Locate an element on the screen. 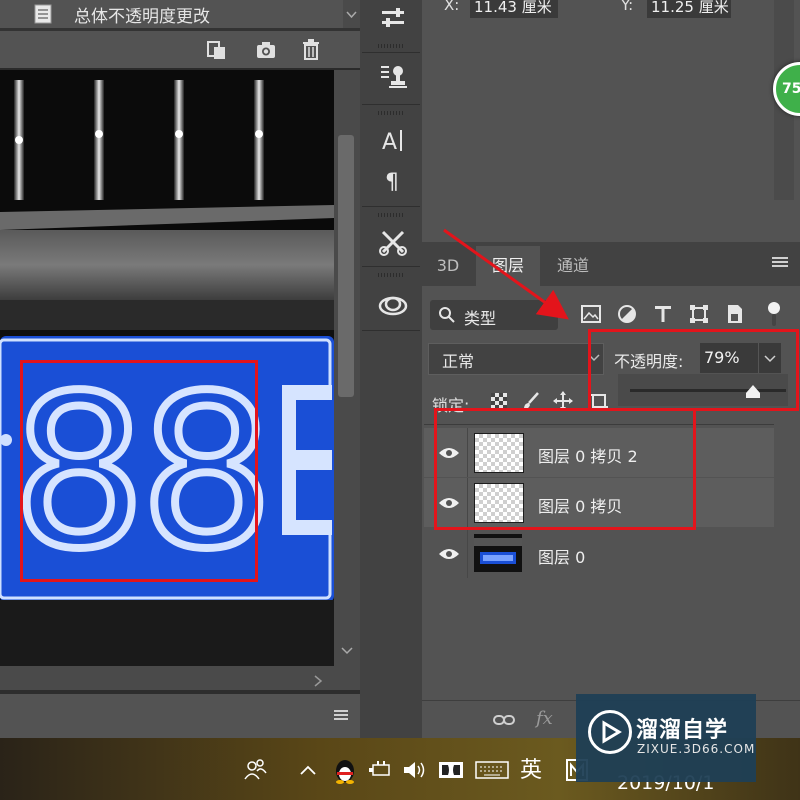  filter-toggle-switch is located at coordinates (774, 314).